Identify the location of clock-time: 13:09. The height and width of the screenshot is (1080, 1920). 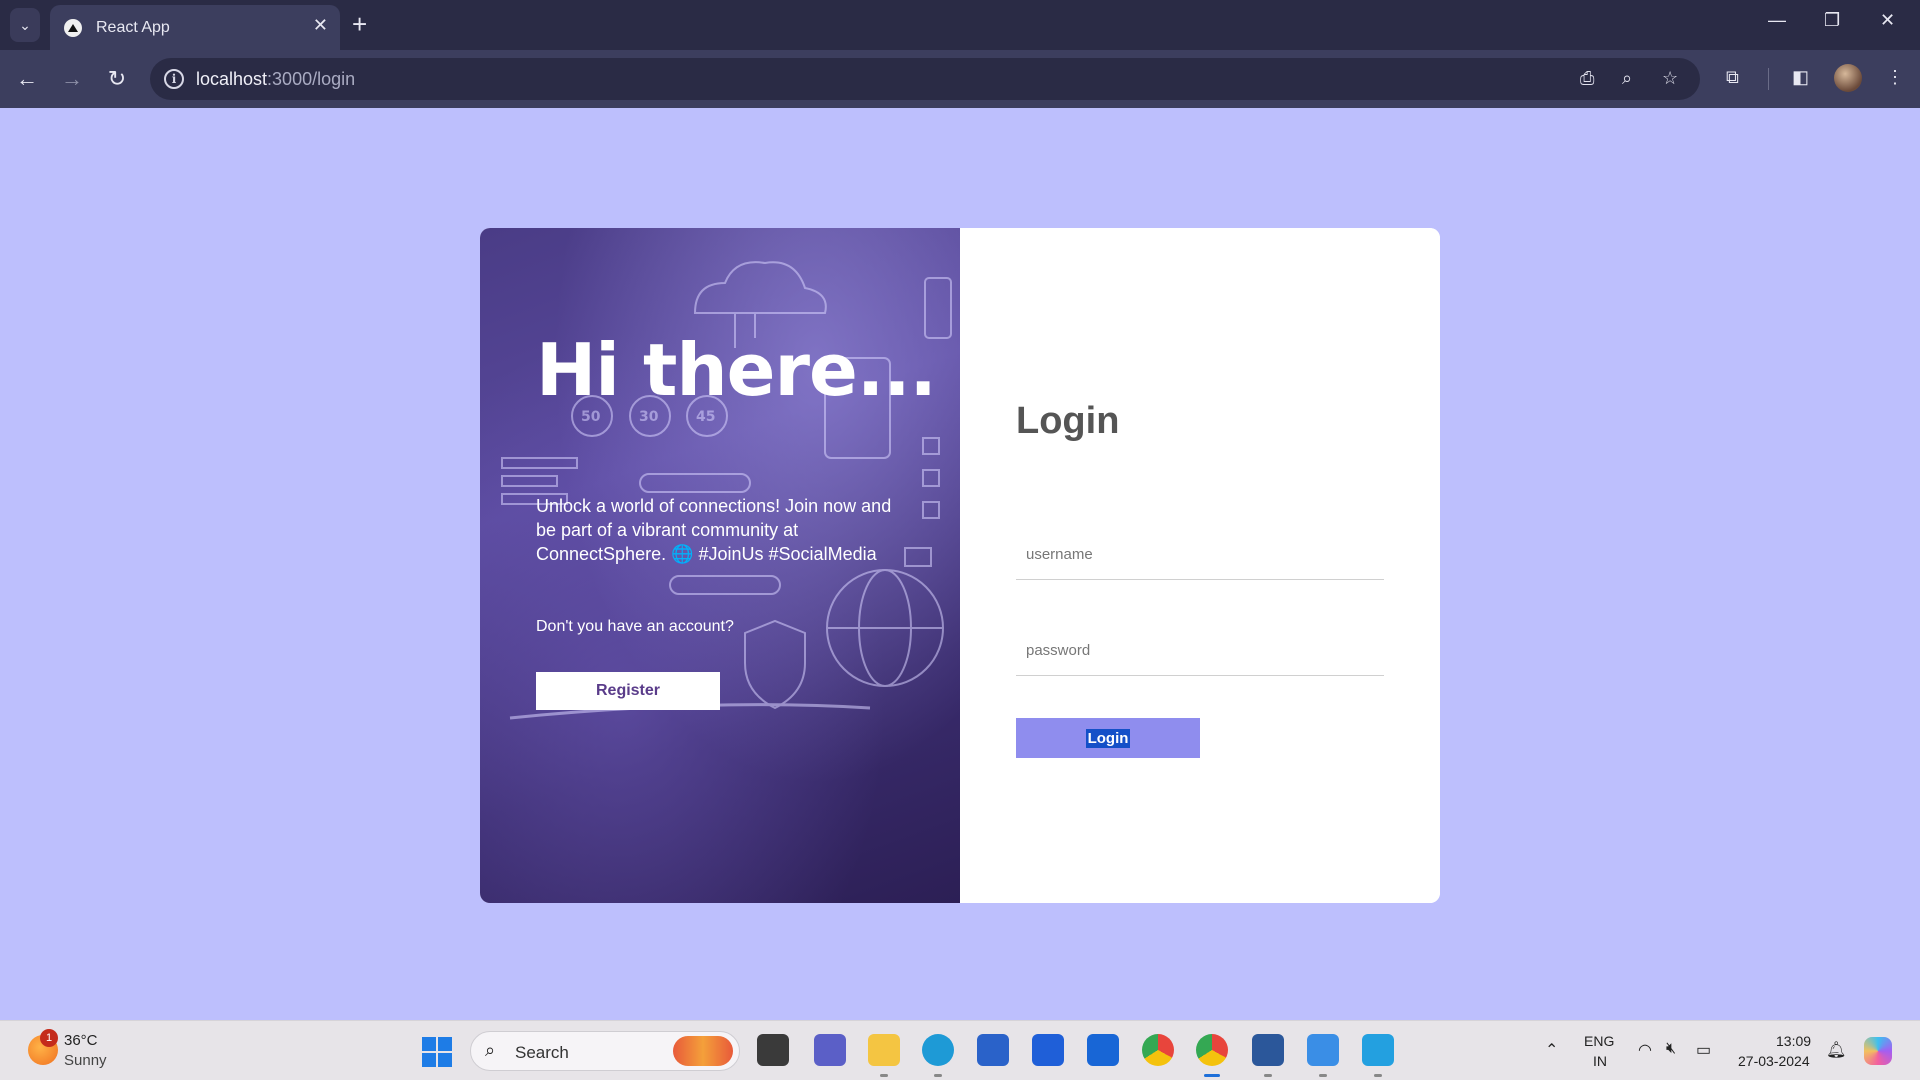
(1793, 1041).